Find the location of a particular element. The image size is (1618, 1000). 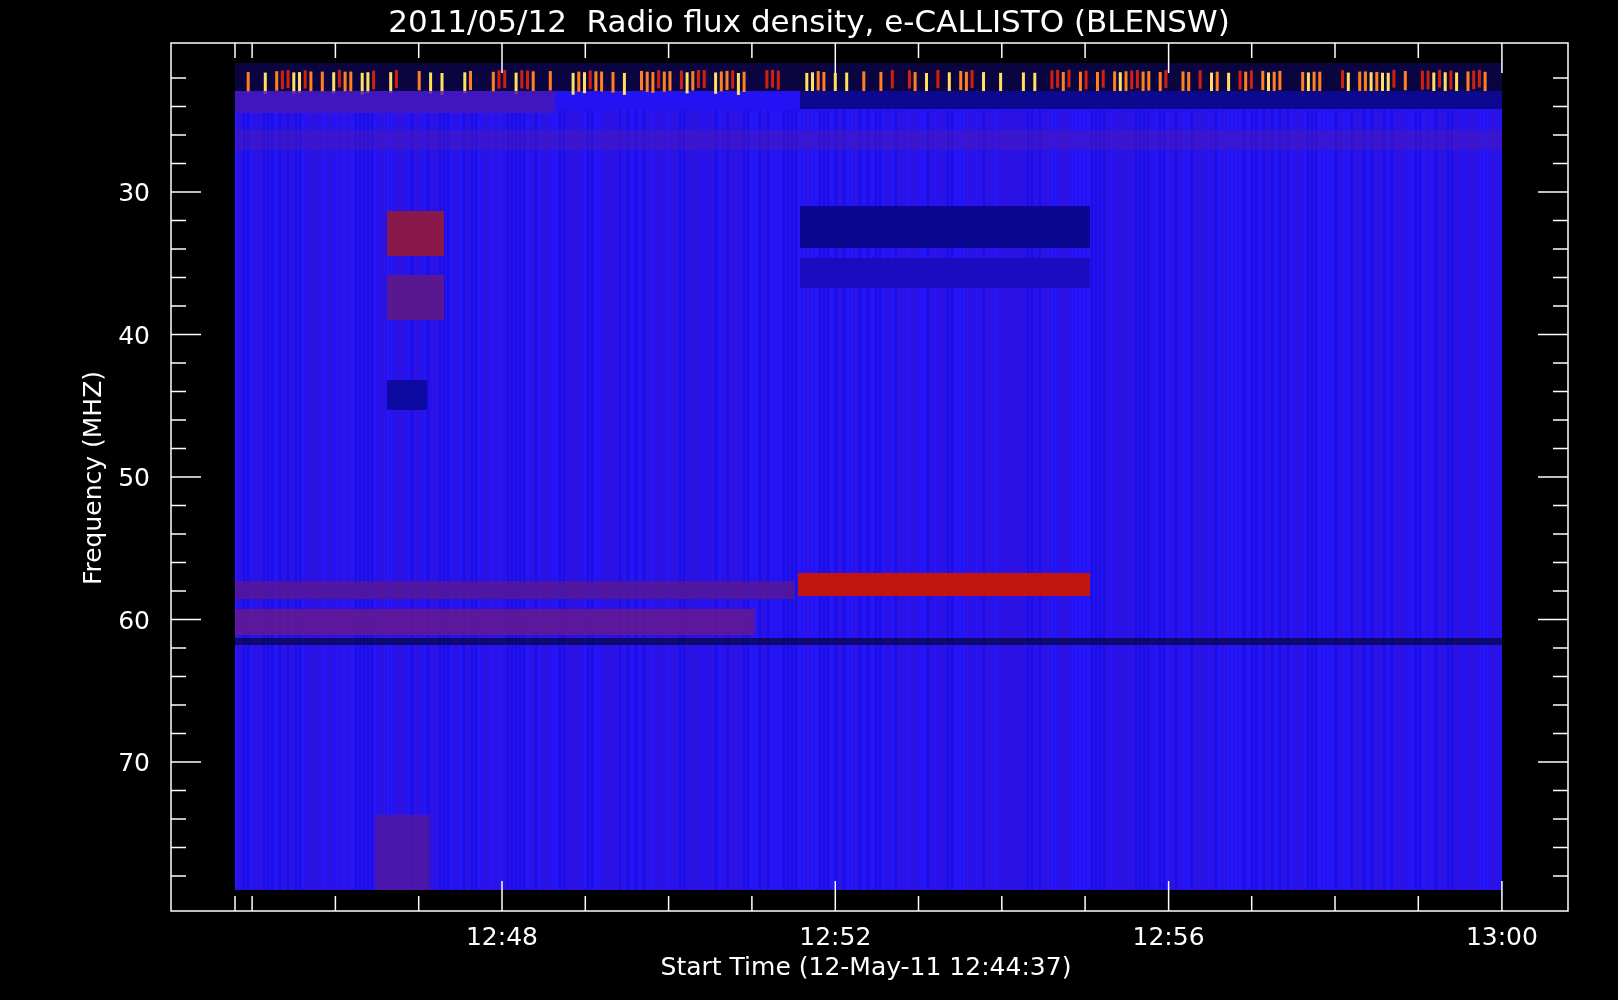

tick-label: 30 is located at coordinates (134, 192).